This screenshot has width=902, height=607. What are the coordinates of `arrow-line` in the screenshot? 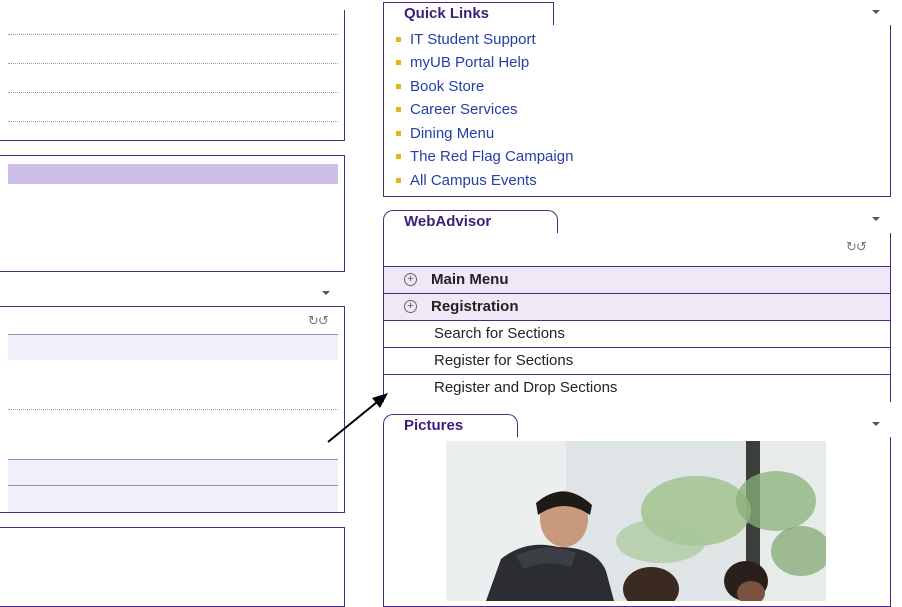 It's located at (355, 420).